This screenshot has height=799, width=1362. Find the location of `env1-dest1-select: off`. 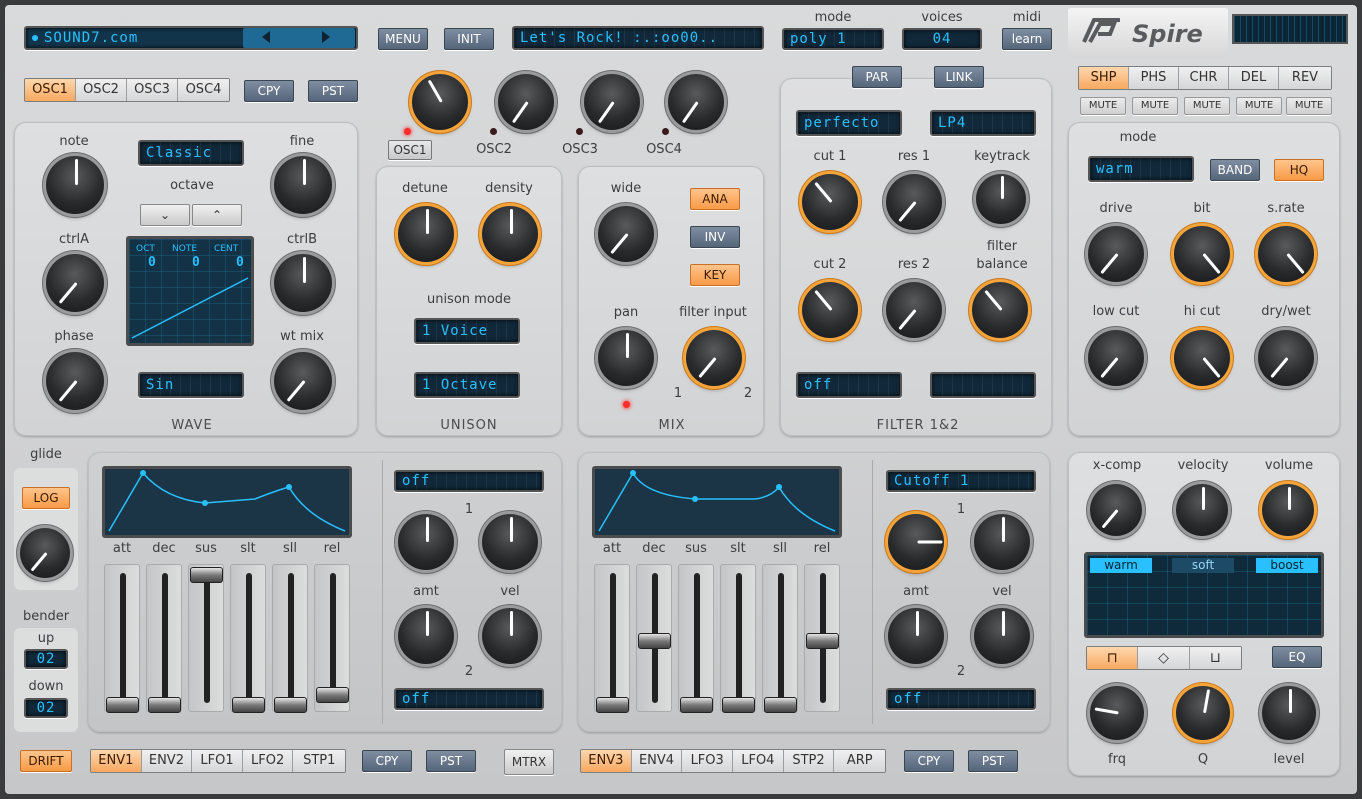

env1-dest1-select: off is located at coordinates (469, 481).